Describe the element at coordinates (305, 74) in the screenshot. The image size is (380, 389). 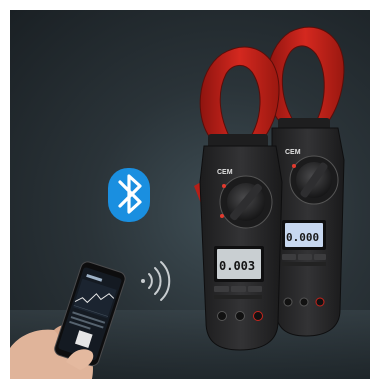
I see `back-clamp-jaw` at that location.